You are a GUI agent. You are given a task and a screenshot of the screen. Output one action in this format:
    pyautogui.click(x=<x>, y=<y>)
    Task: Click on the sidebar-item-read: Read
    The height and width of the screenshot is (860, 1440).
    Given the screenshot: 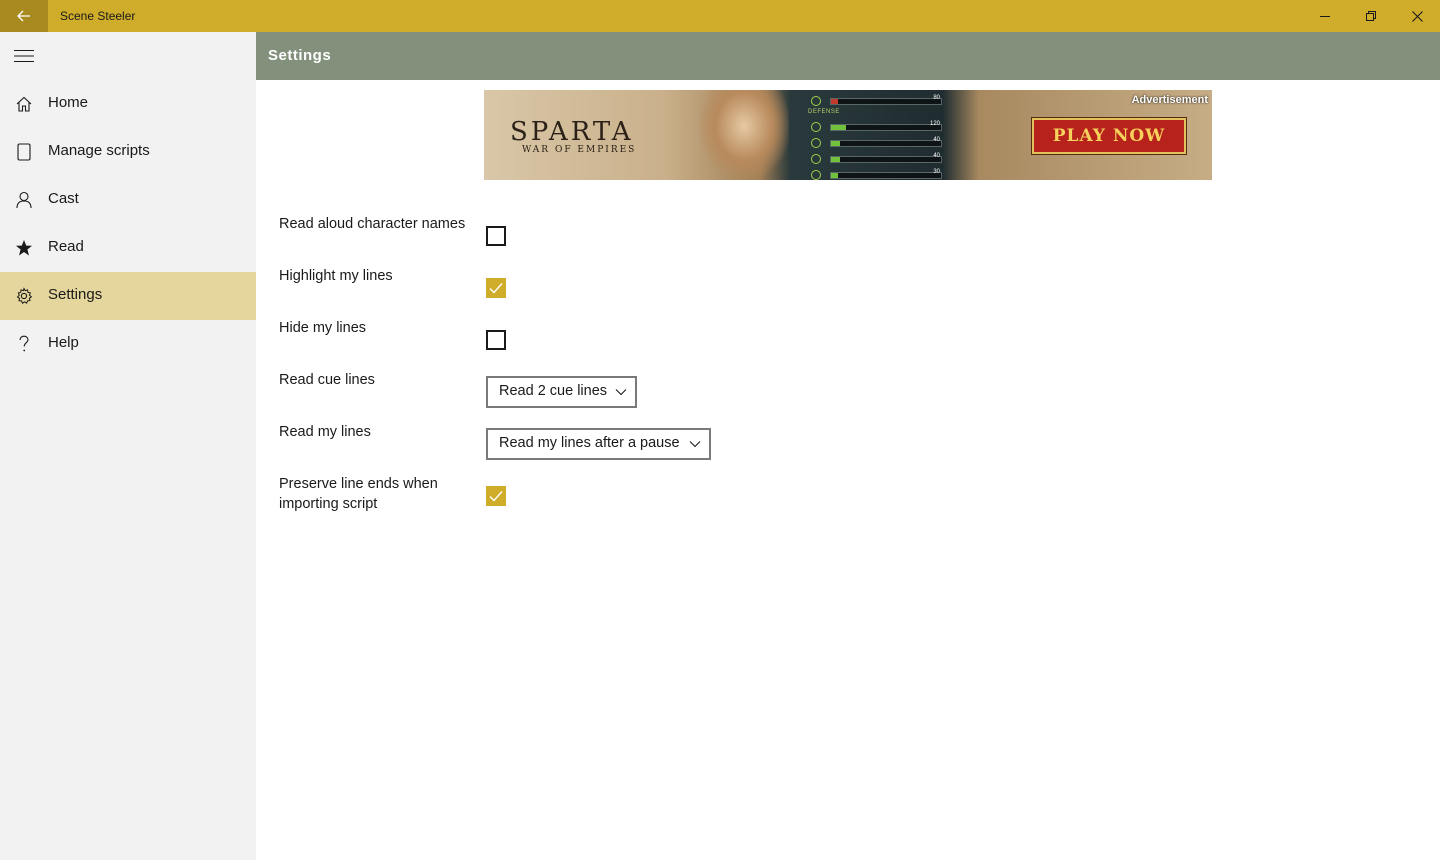 What is the action you would take?
    pyautogui.click(x=128, y=248)
    